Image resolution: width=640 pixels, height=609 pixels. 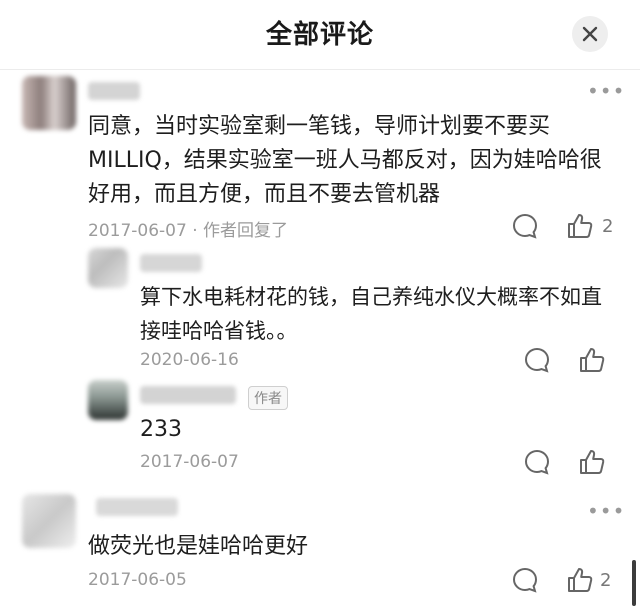 What do you see at coordinates (189, 360) in the screenshot?
I see `reply-date: 2020-06-16` at bounding box center [189, 360].